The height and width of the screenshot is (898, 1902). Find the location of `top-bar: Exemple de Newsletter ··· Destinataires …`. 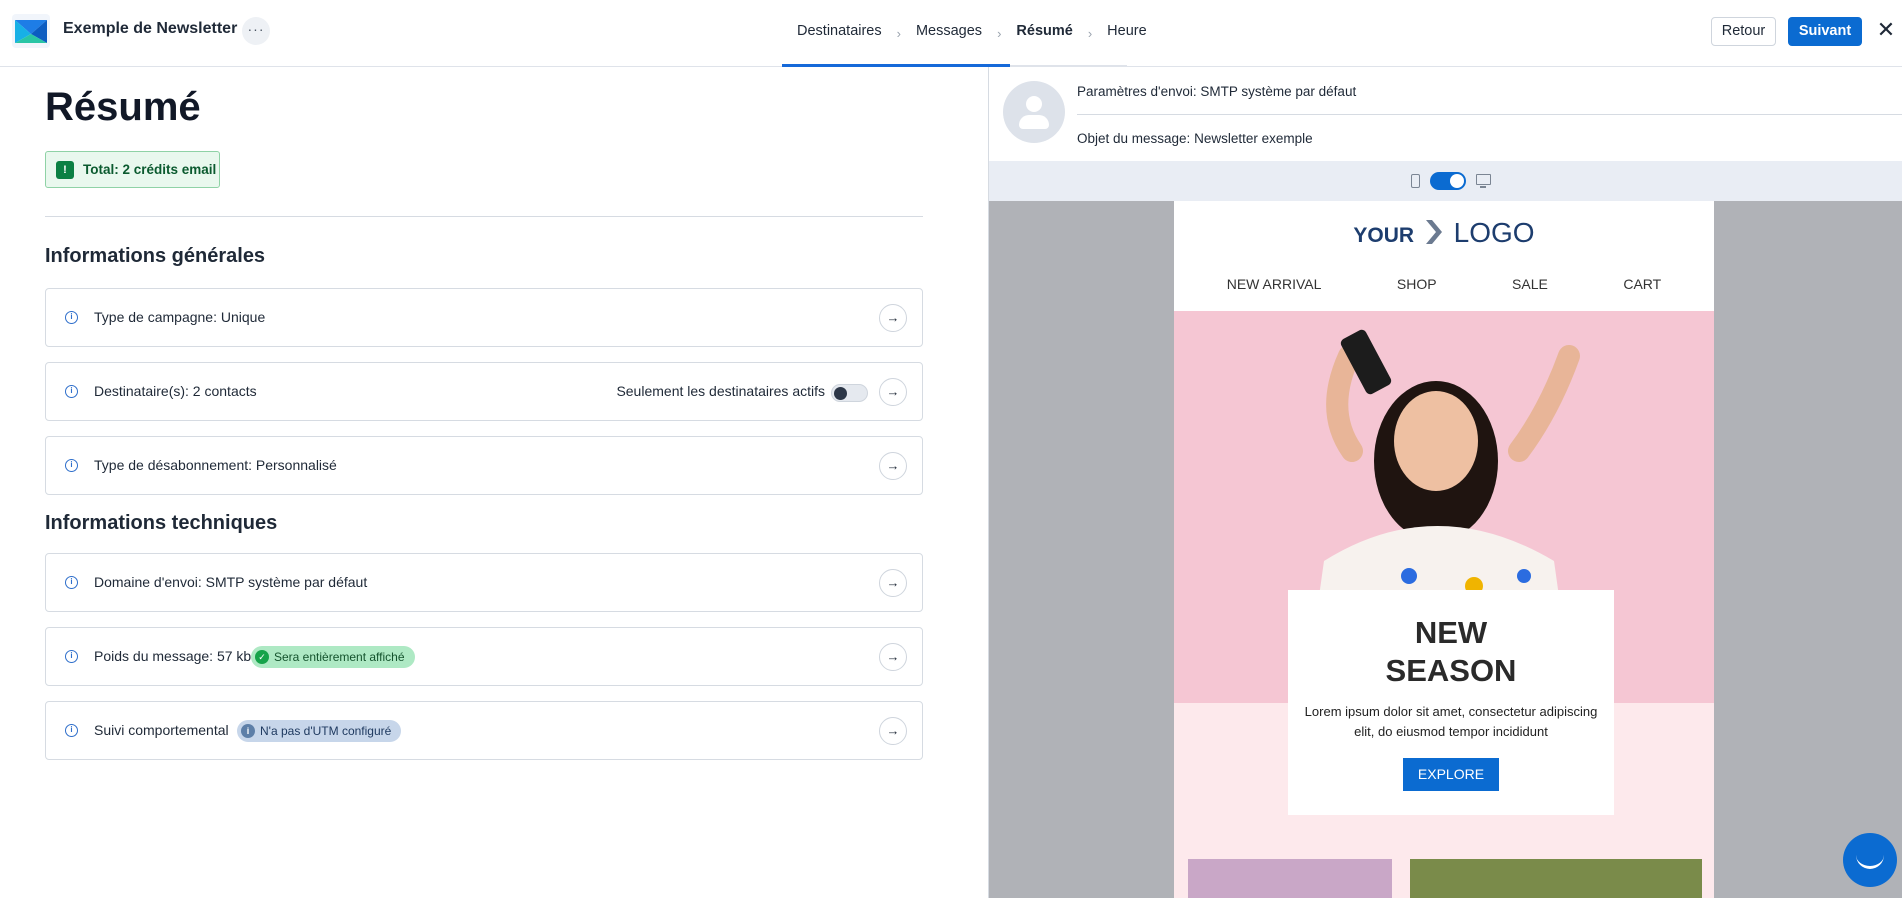

top-bar: Exemple de Newsletter ··· Destinataires … is located at coordinates (951, 34).